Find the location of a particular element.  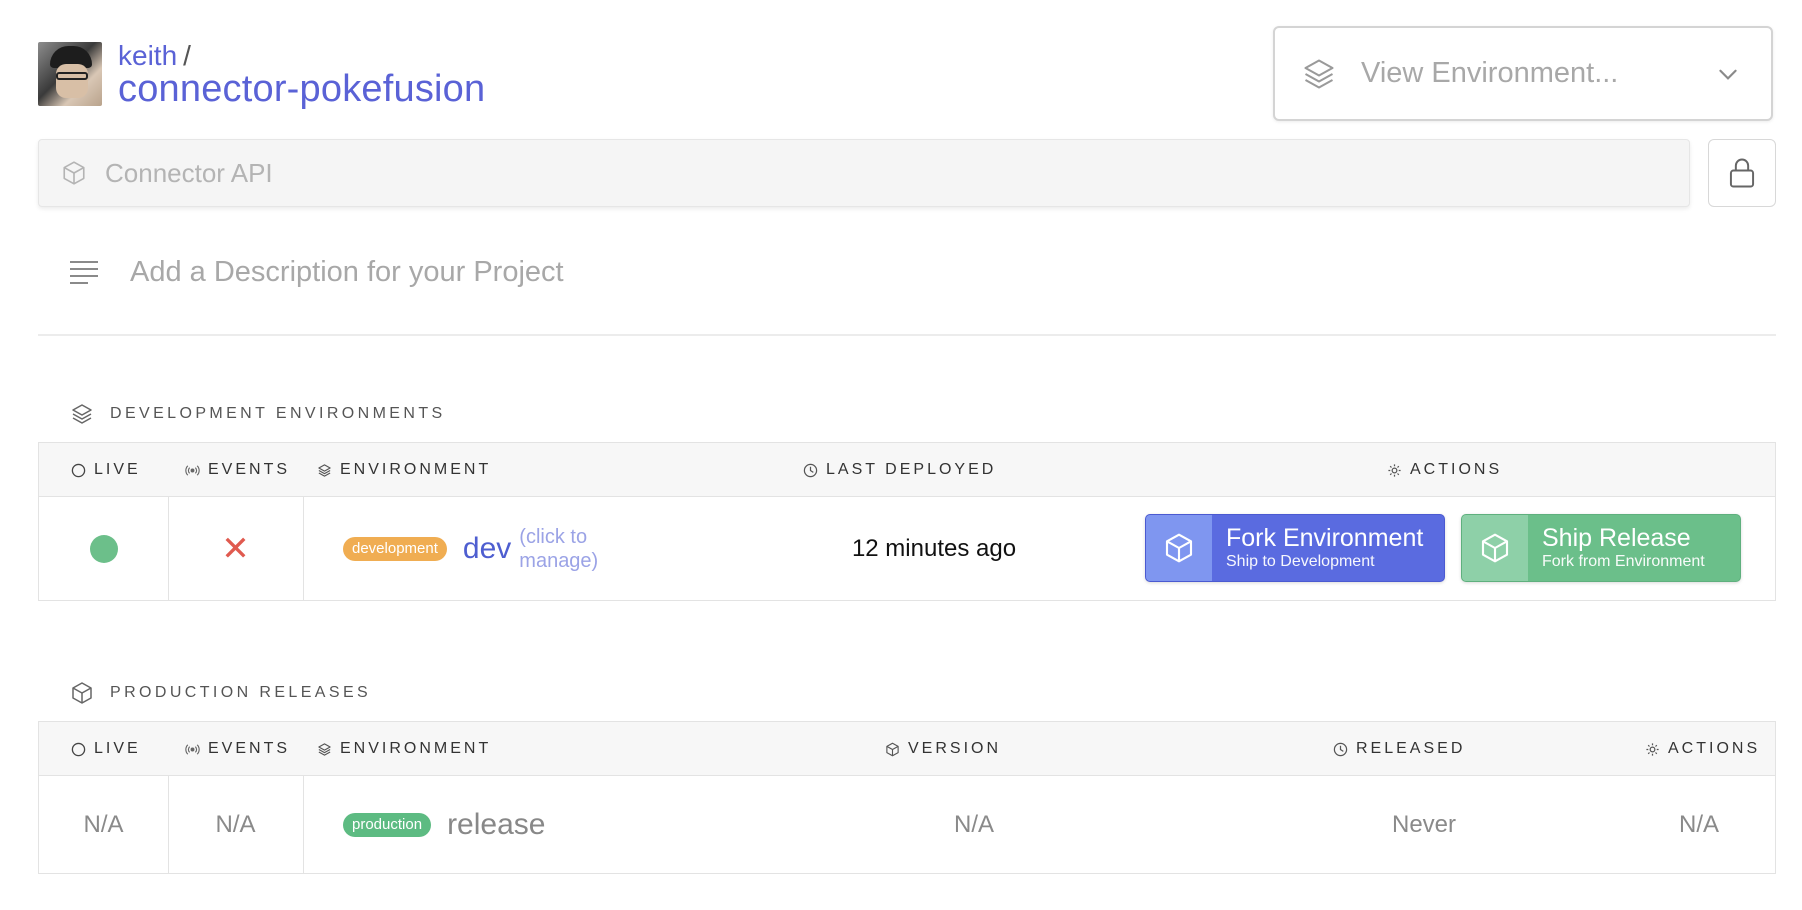

released-value: Never is located at coordinates (1424, 824).